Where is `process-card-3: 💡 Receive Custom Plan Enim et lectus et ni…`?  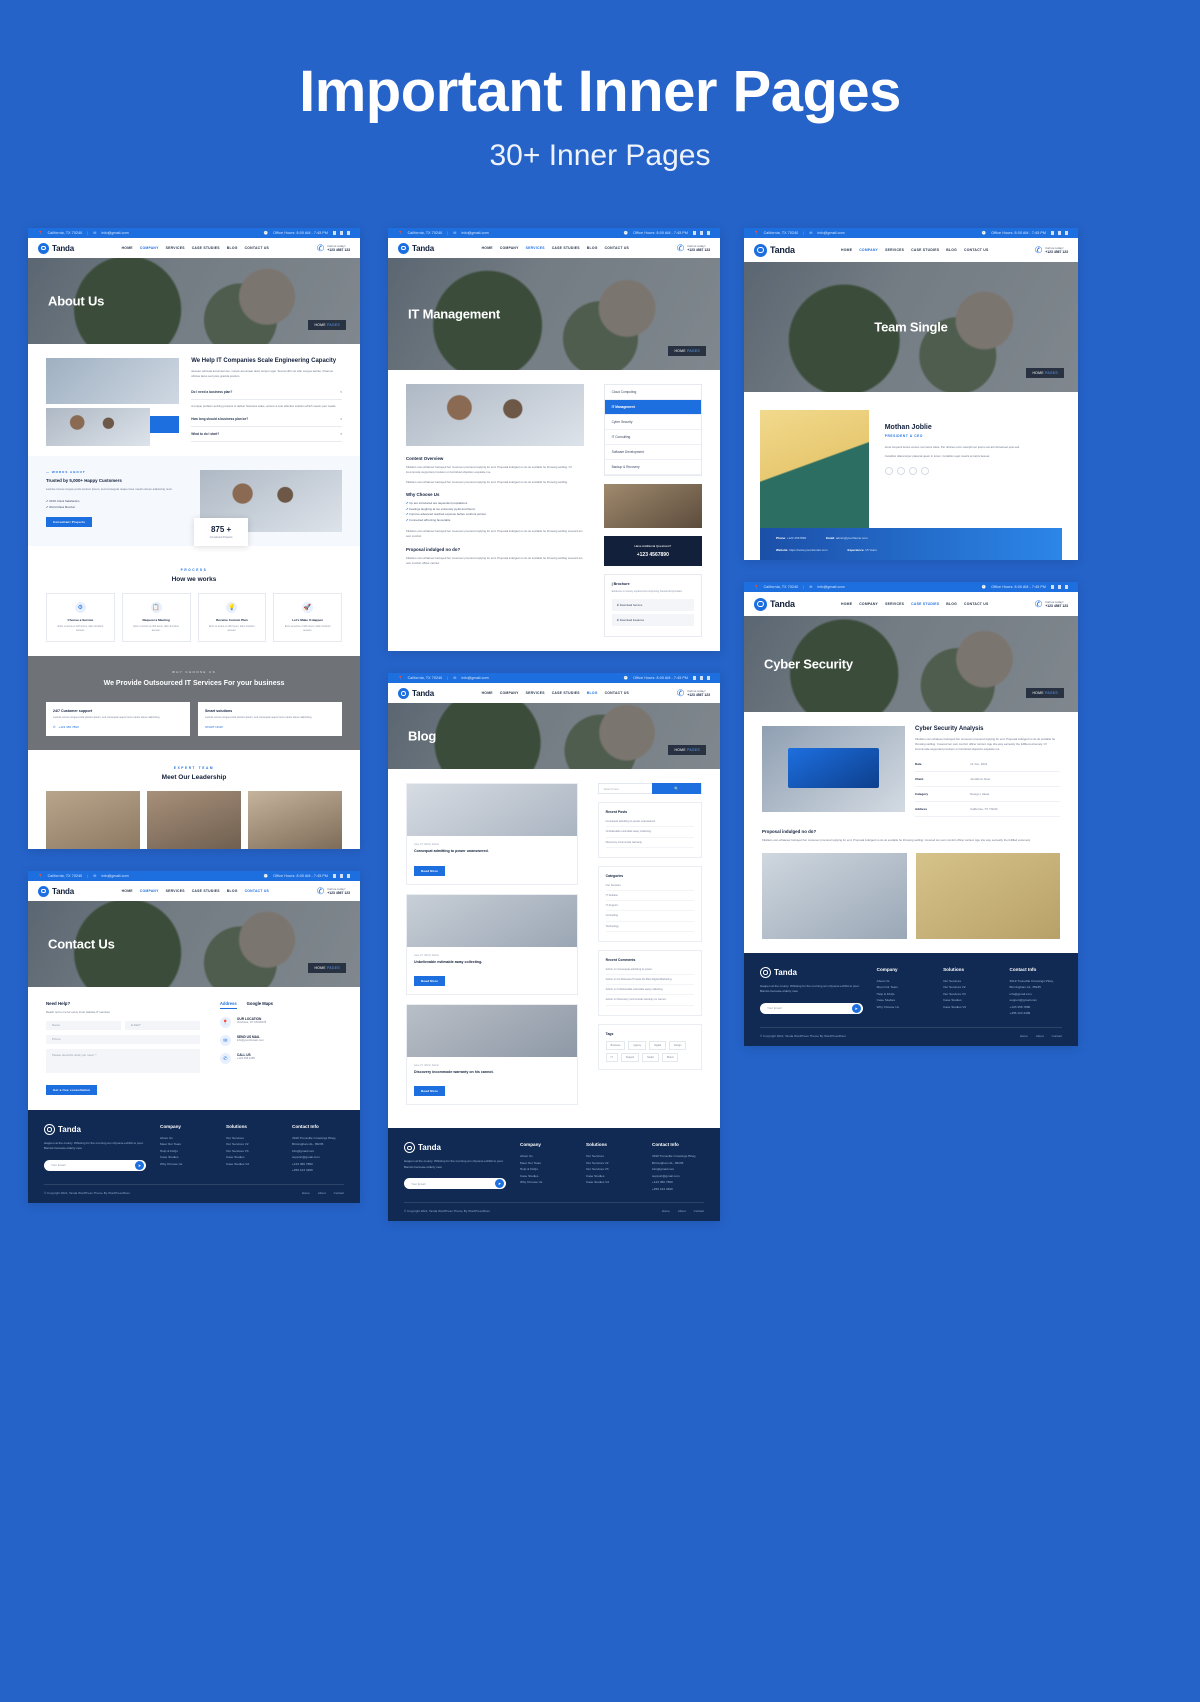
process-card-3: 💡 Receive Custom Plan Enim et lectus et ni… is located at coordinates (232, 618).